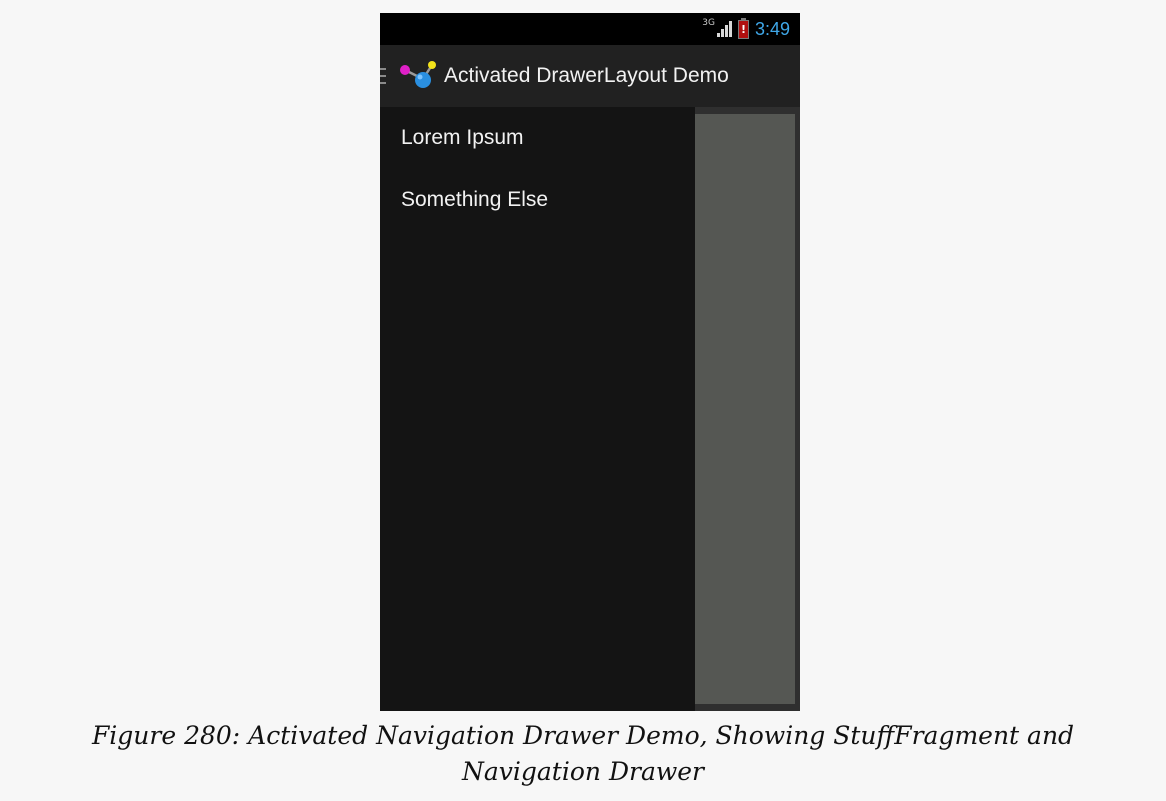 Image resolution: width=1166 pixels, height=801 pixels. Describe the element at coordinates (583, 771) in the screenshot. I see `figure-caption-line-2: Navigation Drawer` at that location.